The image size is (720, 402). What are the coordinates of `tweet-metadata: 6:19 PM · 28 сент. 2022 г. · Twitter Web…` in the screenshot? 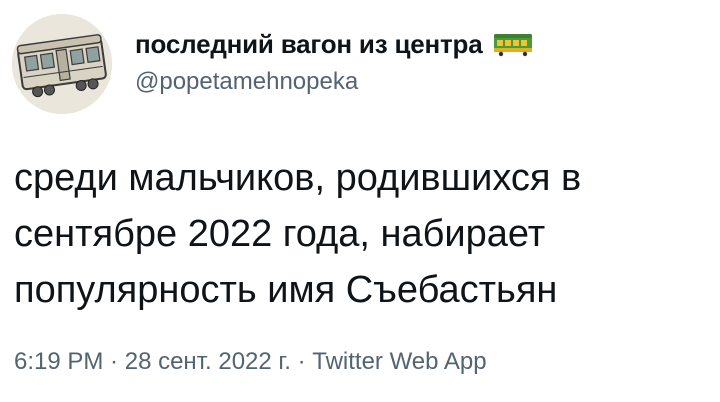 It's located at (250, 362).